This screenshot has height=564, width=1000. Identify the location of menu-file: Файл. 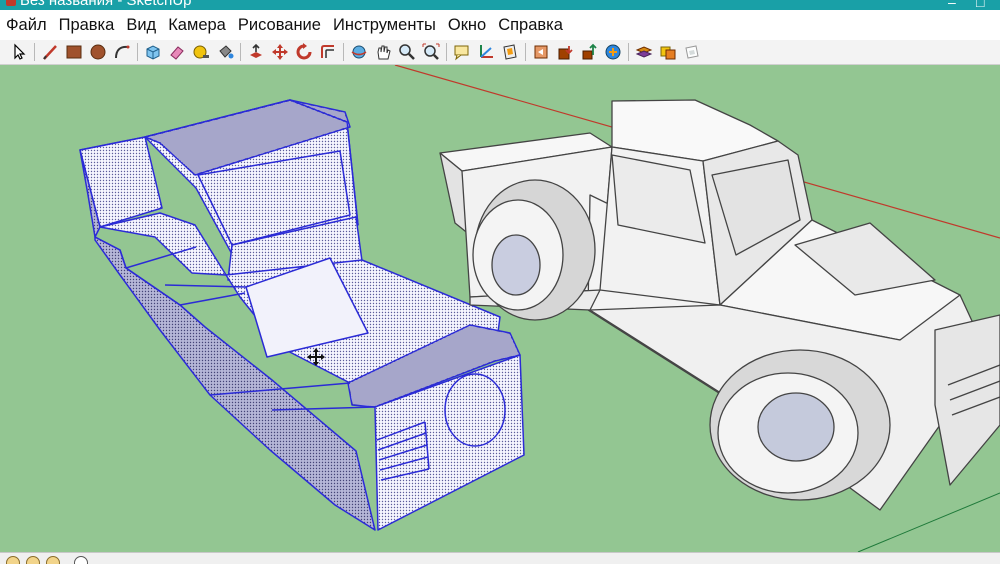
(26, 25).